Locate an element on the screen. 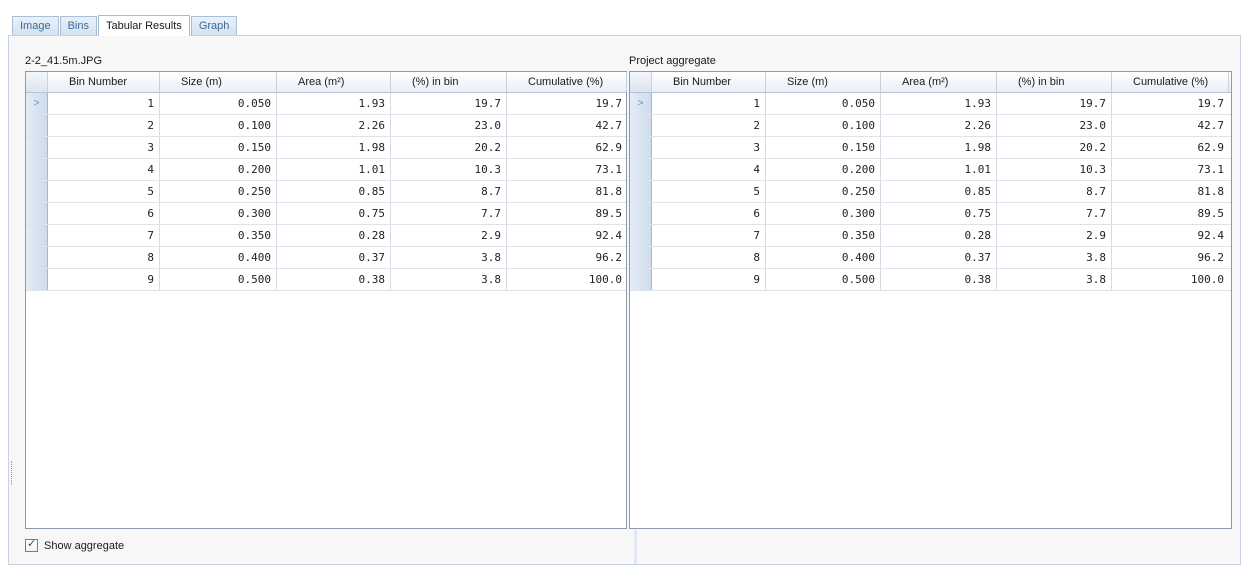 This screenshot has width=1249, height=570. area-cell: 0.28 is located at coordinates (939, 235).